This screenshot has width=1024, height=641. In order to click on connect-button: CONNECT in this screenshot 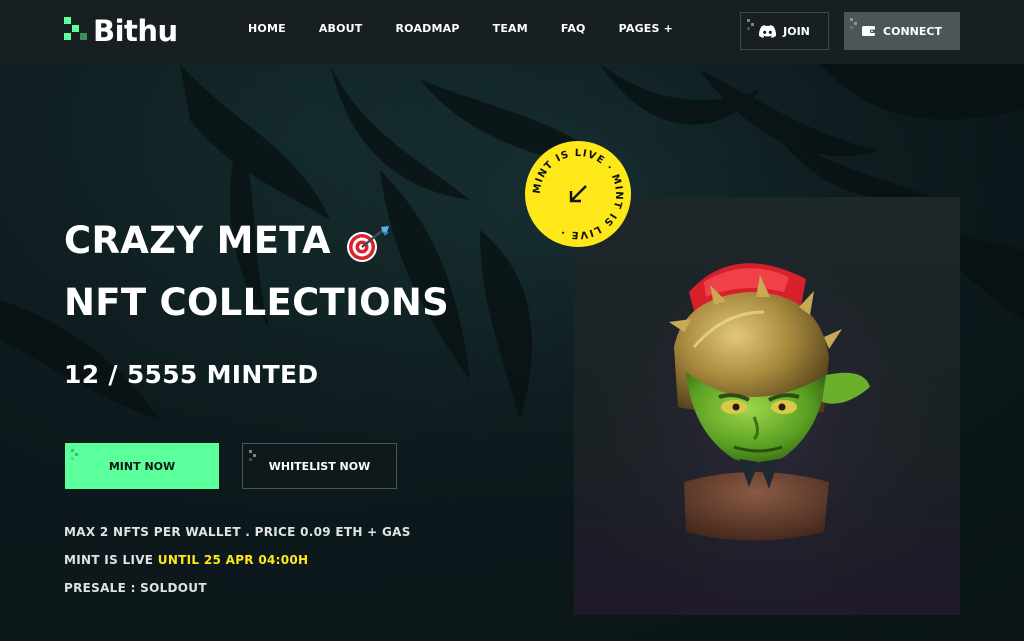, I will do `click(902, 31)`.